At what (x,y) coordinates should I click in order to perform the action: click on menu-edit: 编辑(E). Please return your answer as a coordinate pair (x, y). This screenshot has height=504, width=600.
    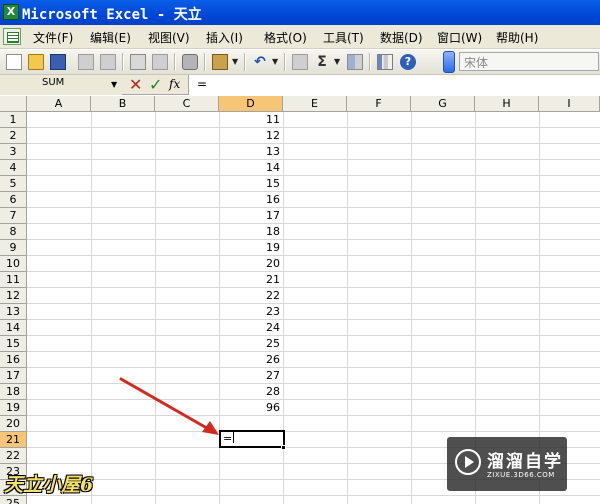
    Looking at the image, I should click on (110, 37).